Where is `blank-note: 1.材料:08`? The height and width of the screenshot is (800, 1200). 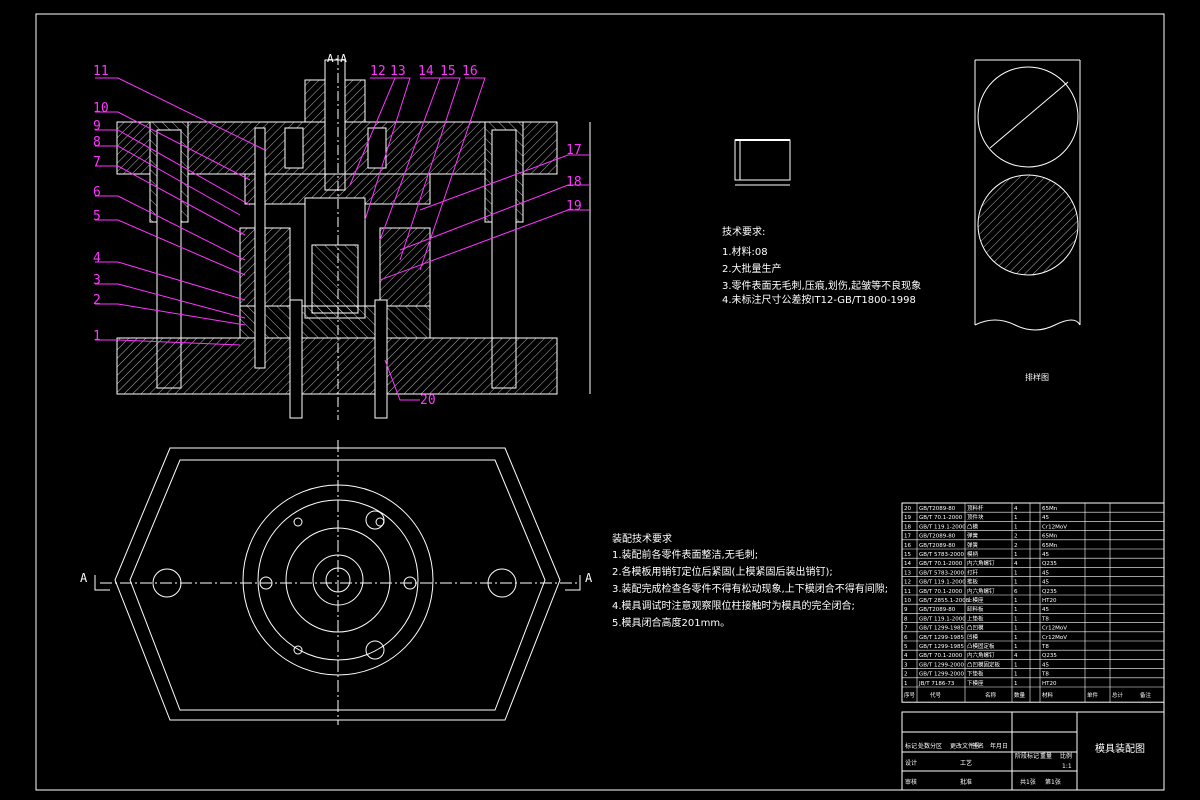
blank-note: 1.材料:08 is located at coordinates (745, 251).